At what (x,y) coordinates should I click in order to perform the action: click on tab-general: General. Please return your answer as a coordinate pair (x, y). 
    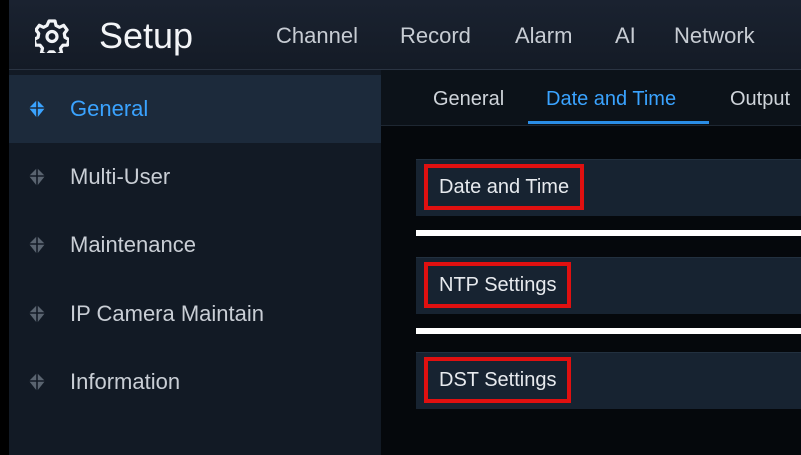
    Looking at the image, I should click on (468, 99).